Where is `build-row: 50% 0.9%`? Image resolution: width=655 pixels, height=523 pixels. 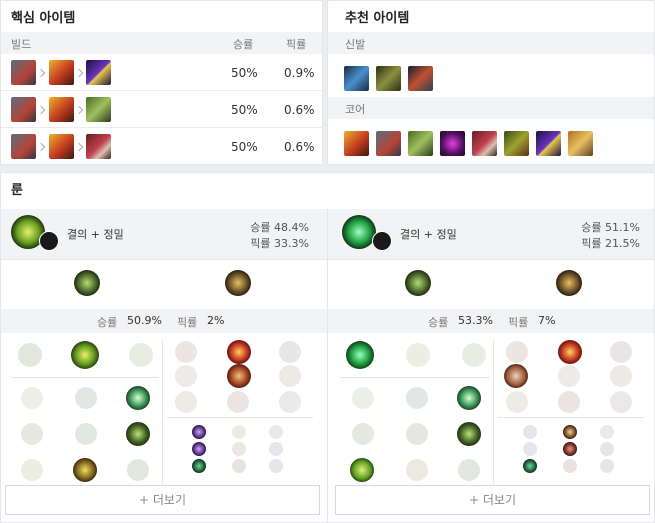
build-row: 50% 0.9% is located at coordinates (162, 73).